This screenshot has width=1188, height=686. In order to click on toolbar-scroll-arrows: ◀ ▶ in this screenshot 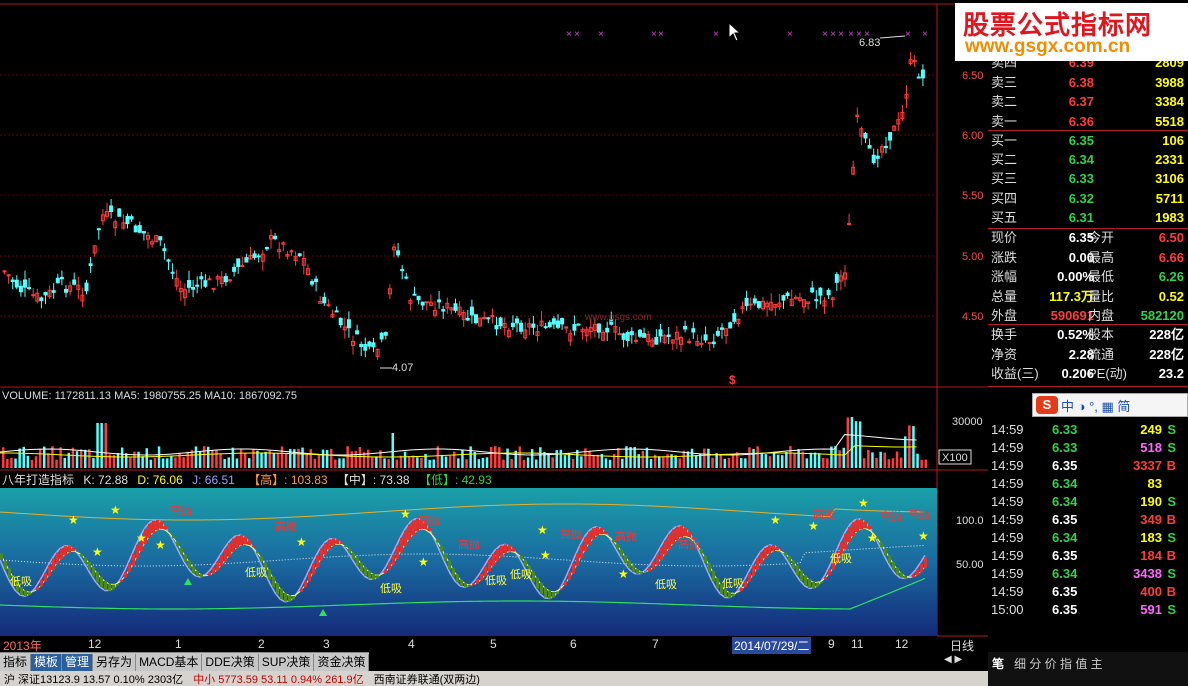, I will do `click(953, 659)`.